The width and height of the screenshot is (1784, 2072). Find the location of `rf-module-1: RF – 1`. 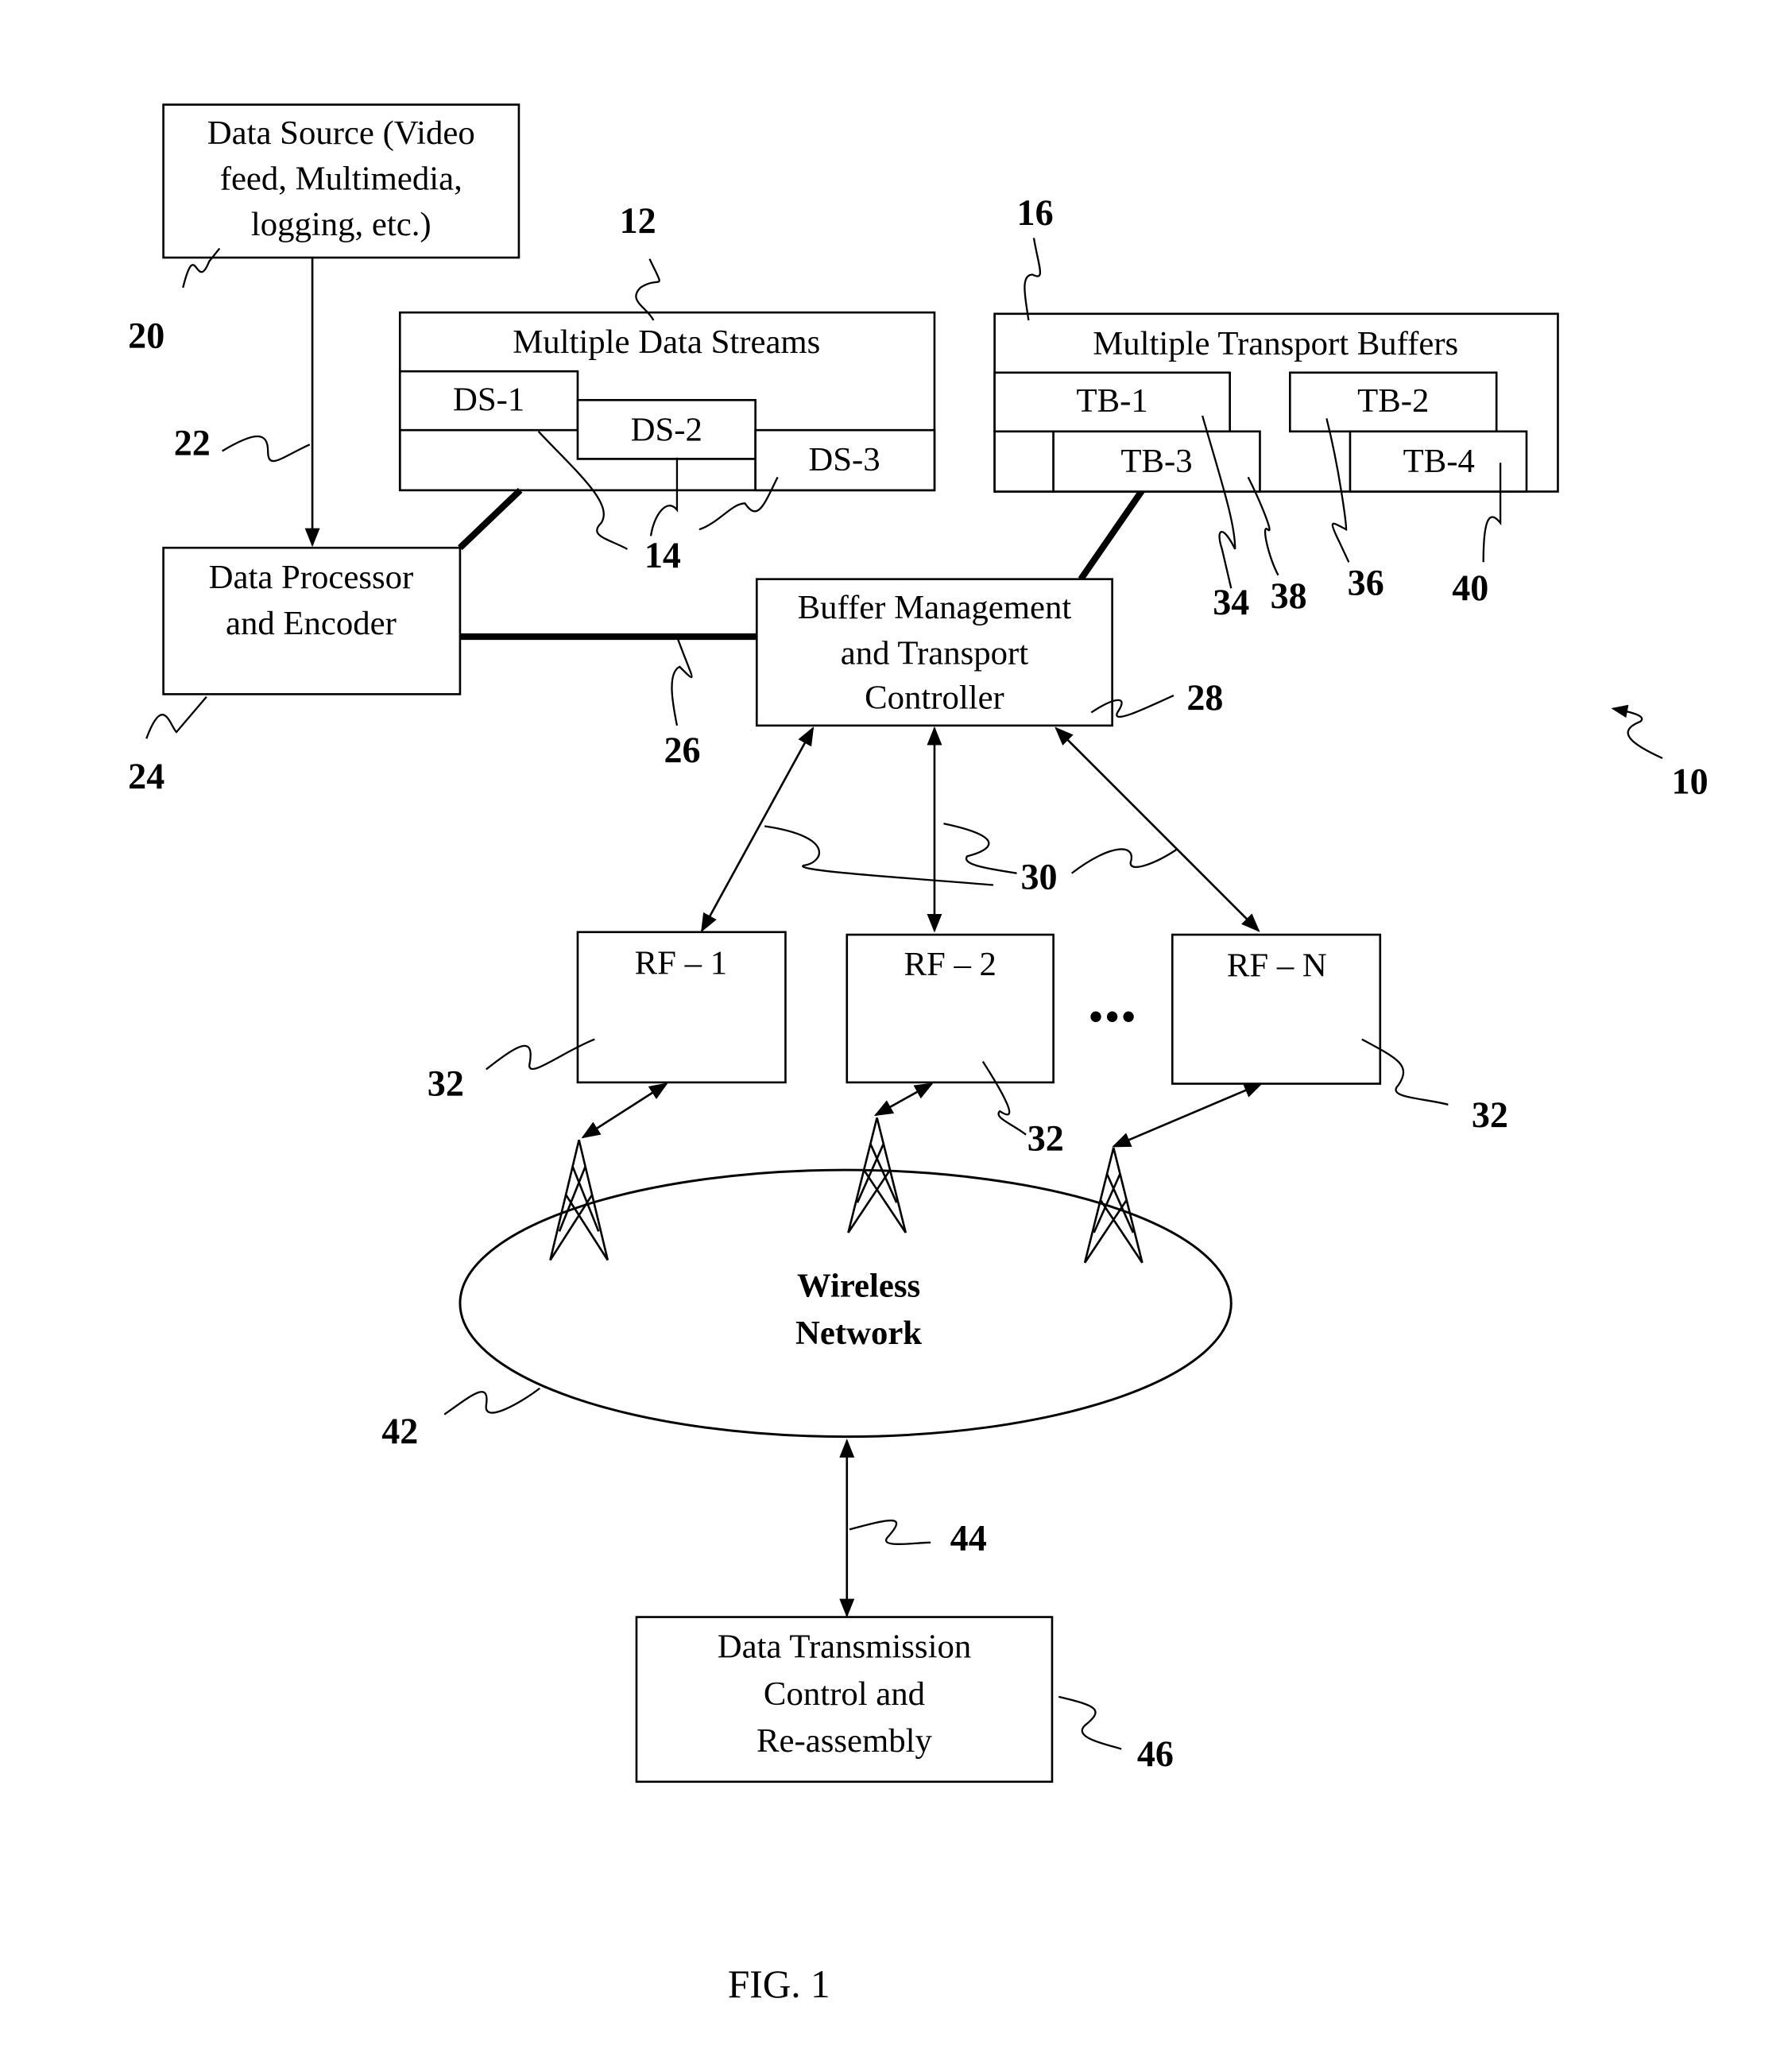

rf-module-1: RF – 1 is located at coordinates (682, 1007).